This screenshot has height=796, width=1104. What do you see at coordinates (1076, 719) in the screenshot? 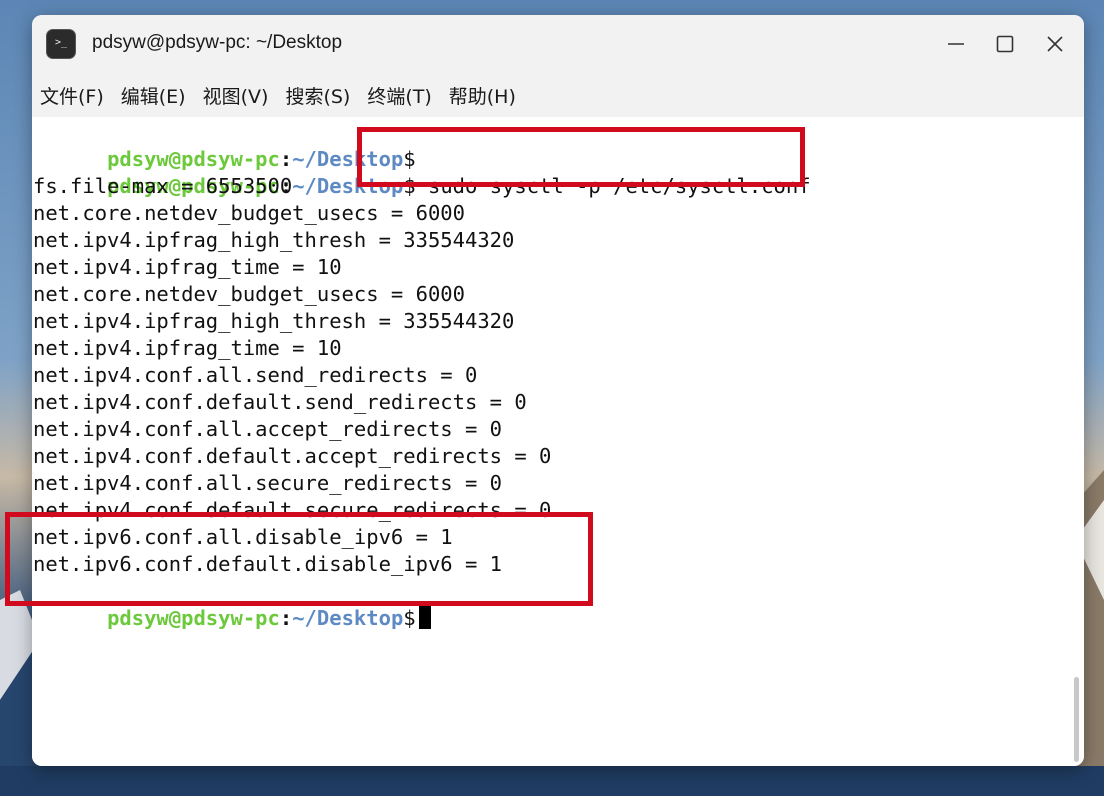
I see `scrollbar-thumb` at bounding box center [1076, 719].